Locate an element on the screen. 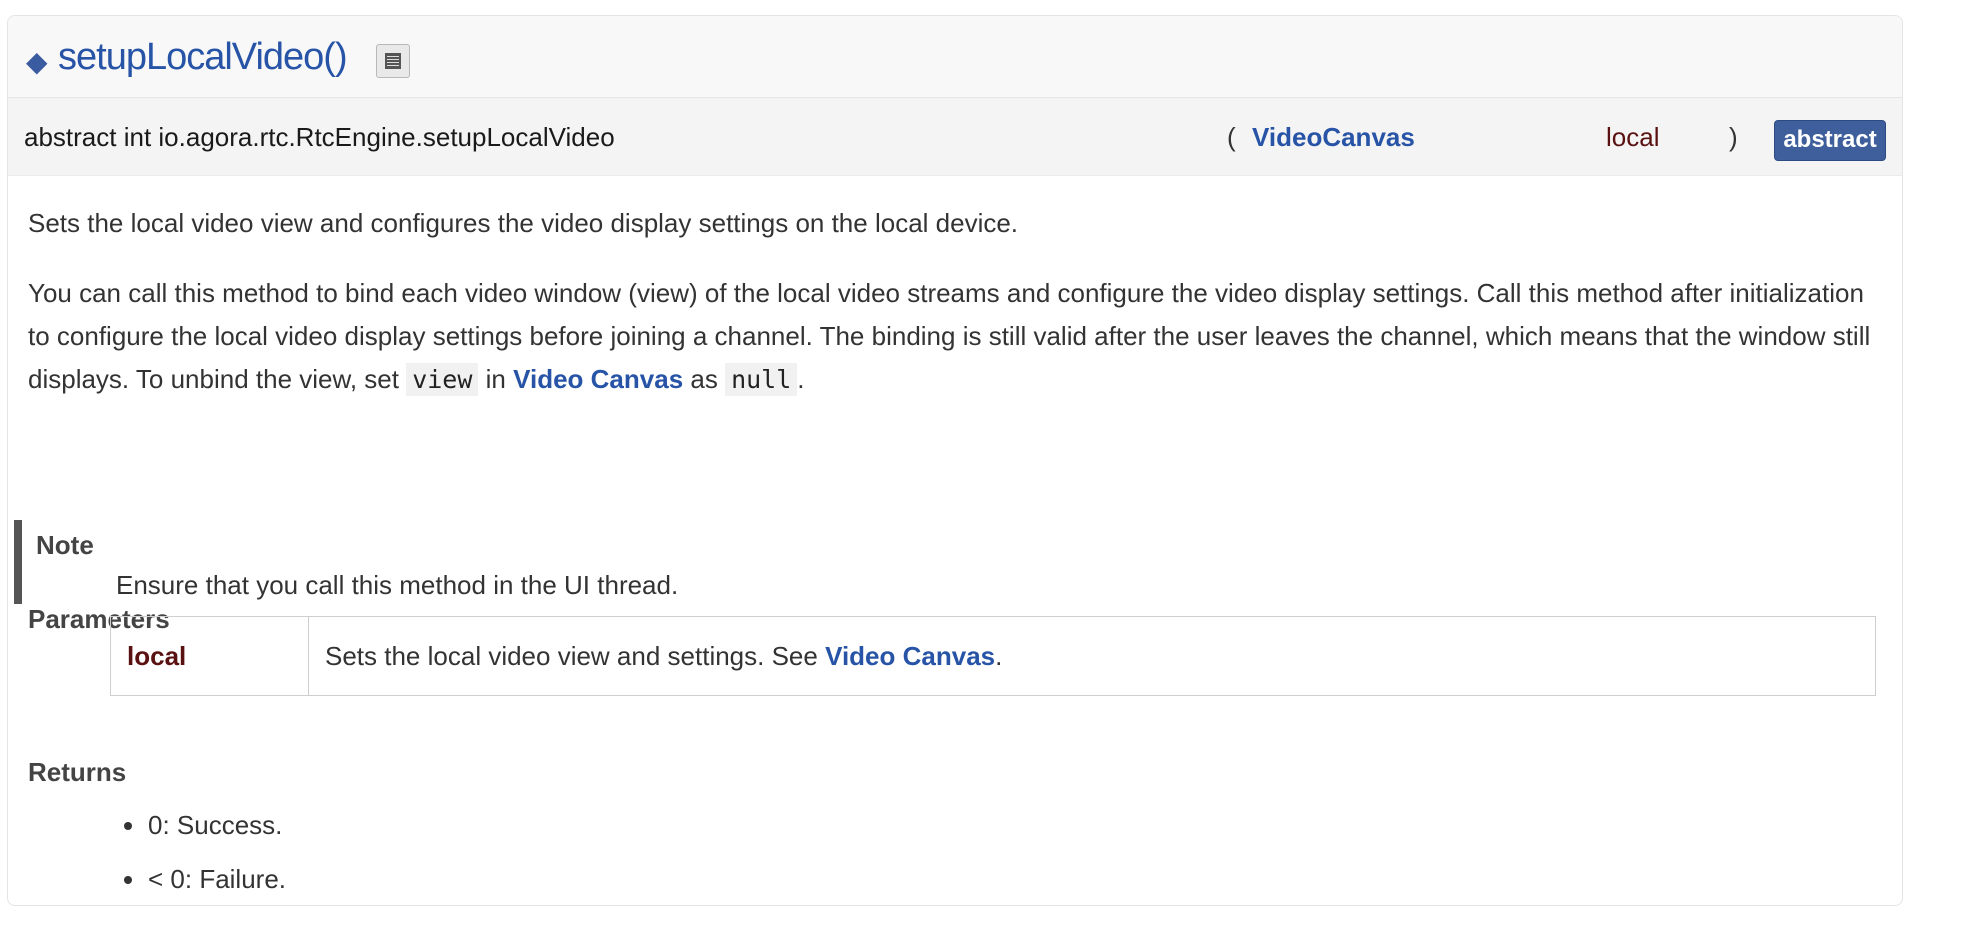  param-desc-suffix: . is located at coordinates (999, 656).